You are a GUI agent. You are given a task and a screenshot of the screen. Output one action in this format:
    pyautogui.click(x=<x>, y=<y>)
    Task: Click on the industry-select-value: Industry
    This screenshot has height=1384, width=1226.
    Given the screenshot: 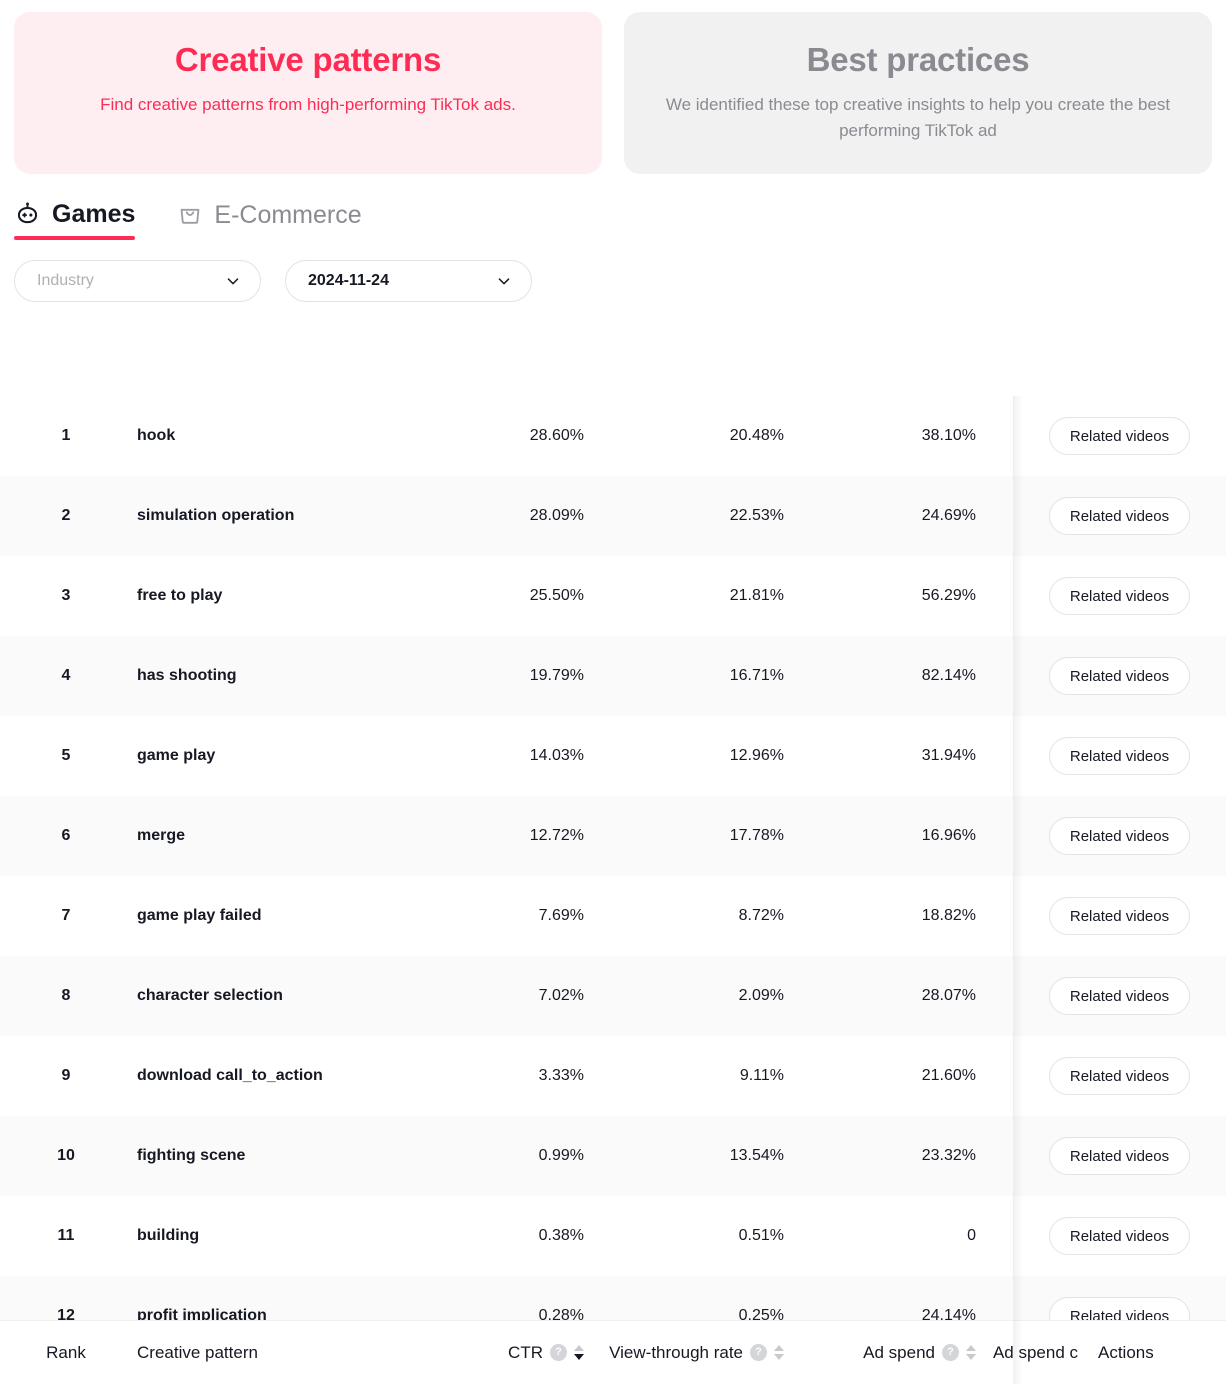 What is the action you would take?
    pyautogui.click(x=65, y=280)
    